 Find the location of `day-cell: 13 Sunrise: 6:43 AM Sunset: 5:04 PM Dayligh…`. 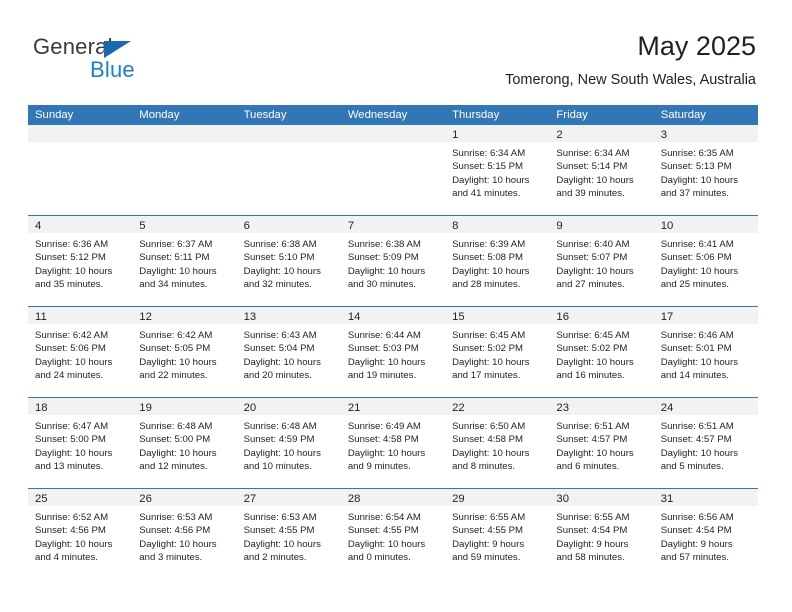

day-cell: 13 Sunrise: 6:43 AM Sunset: 5:04 PM Dayligh… is located at coordinates (288, 352).